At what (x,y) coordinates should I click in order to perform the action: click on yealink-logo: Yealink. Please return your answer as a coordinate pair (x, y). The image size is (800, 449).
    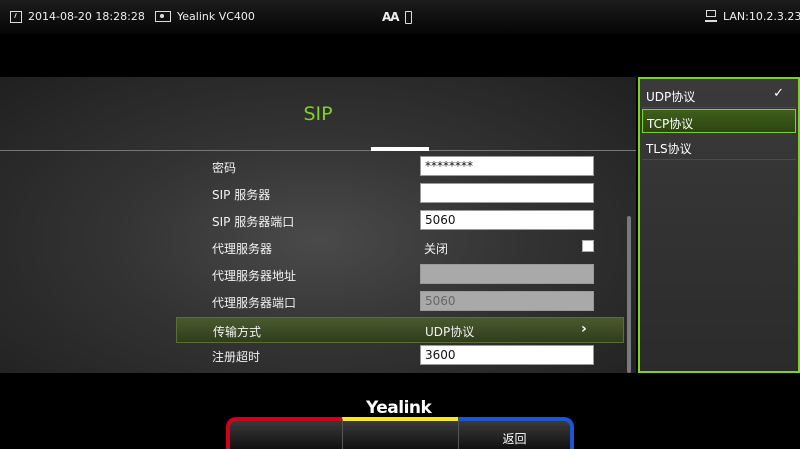
    Looking at the image, I should click on (399, 408).